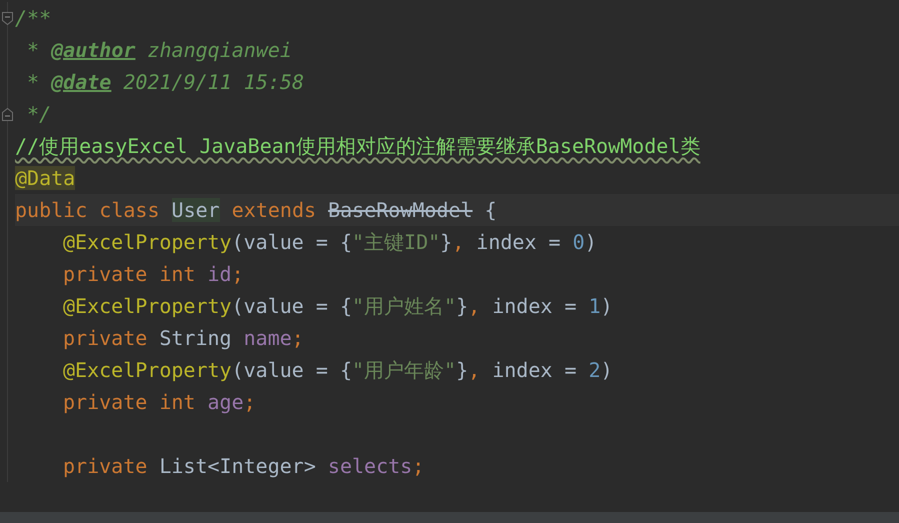  I want to click on code-line: @ExcelProperty(value = {"用户年龄"}, index = 2), so click(338, 370).